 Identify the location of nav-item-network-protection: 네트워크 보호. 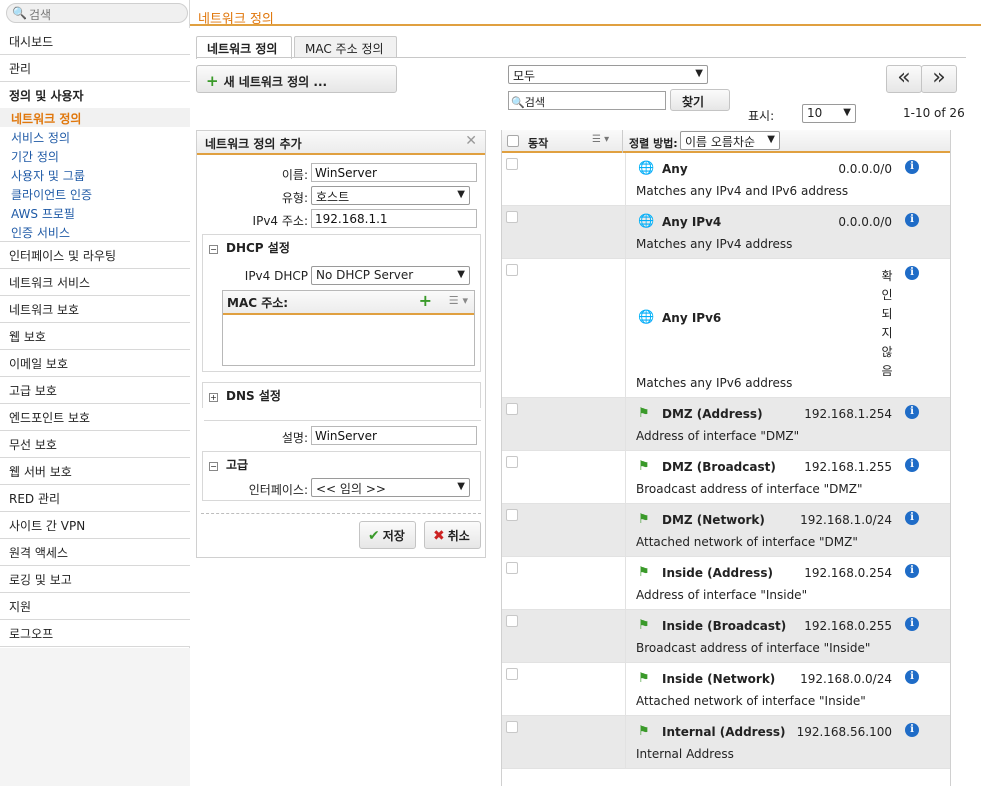
(95, 309).